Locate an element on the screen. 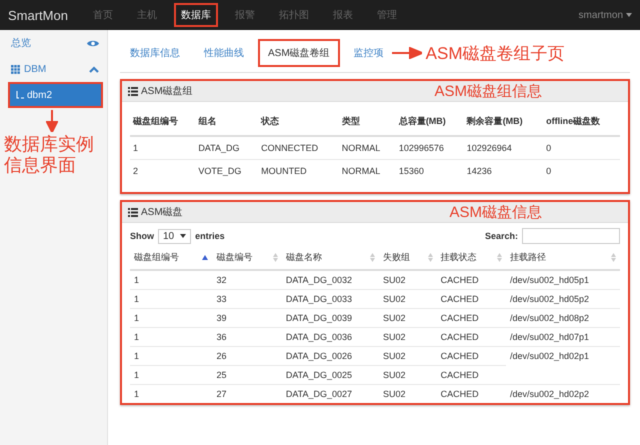 This screenshot has height=445, width=640. table-cell: 14236 is located at coordinates (504, 171).